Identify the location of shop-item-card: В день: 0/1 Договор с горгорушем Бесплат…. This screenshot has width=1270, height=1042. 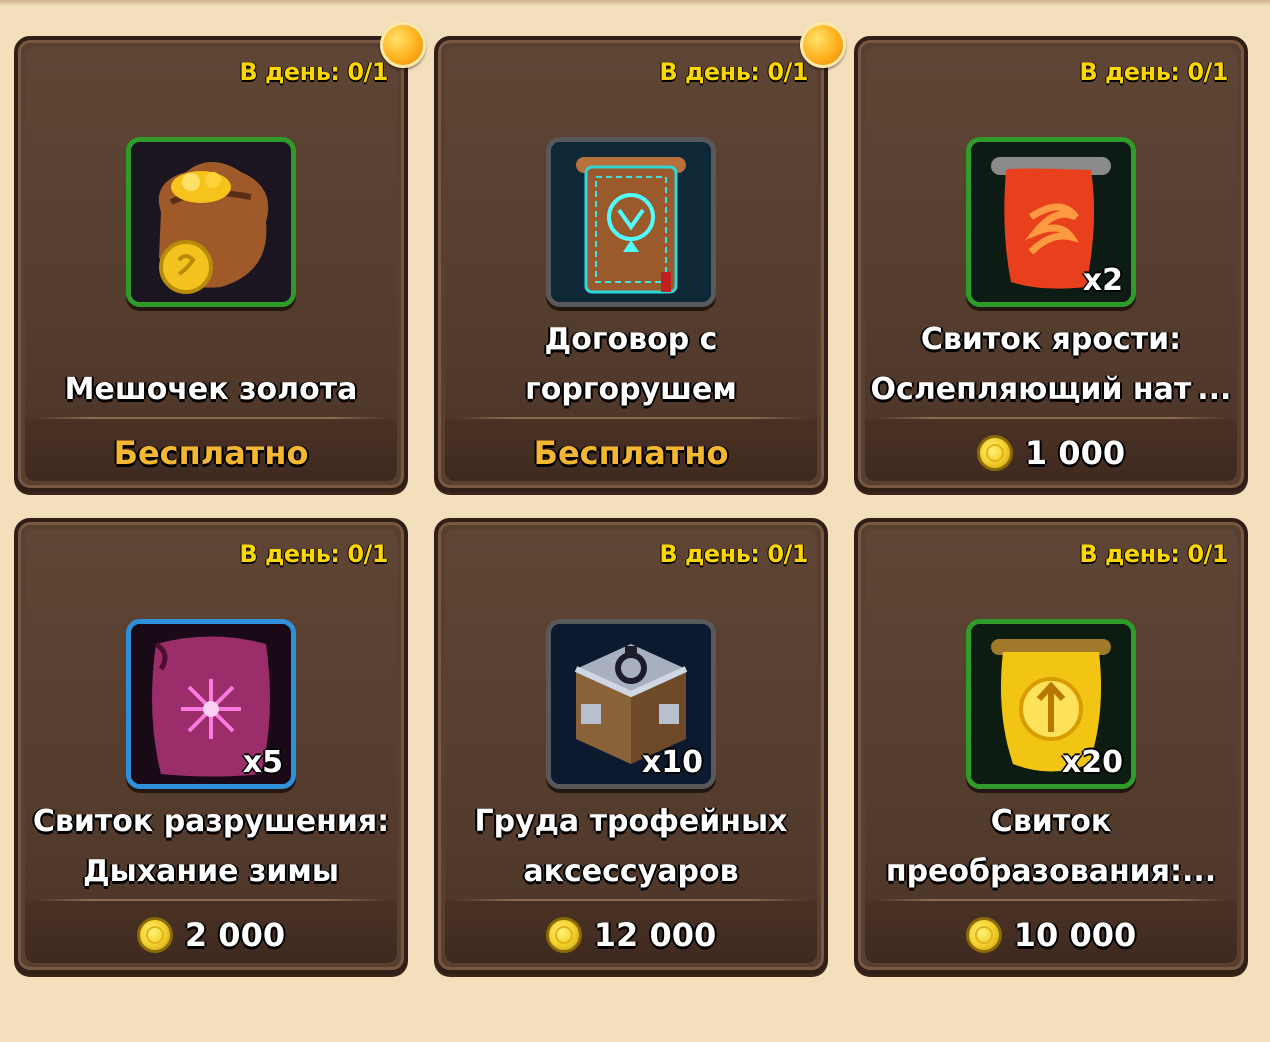
(640, 257).